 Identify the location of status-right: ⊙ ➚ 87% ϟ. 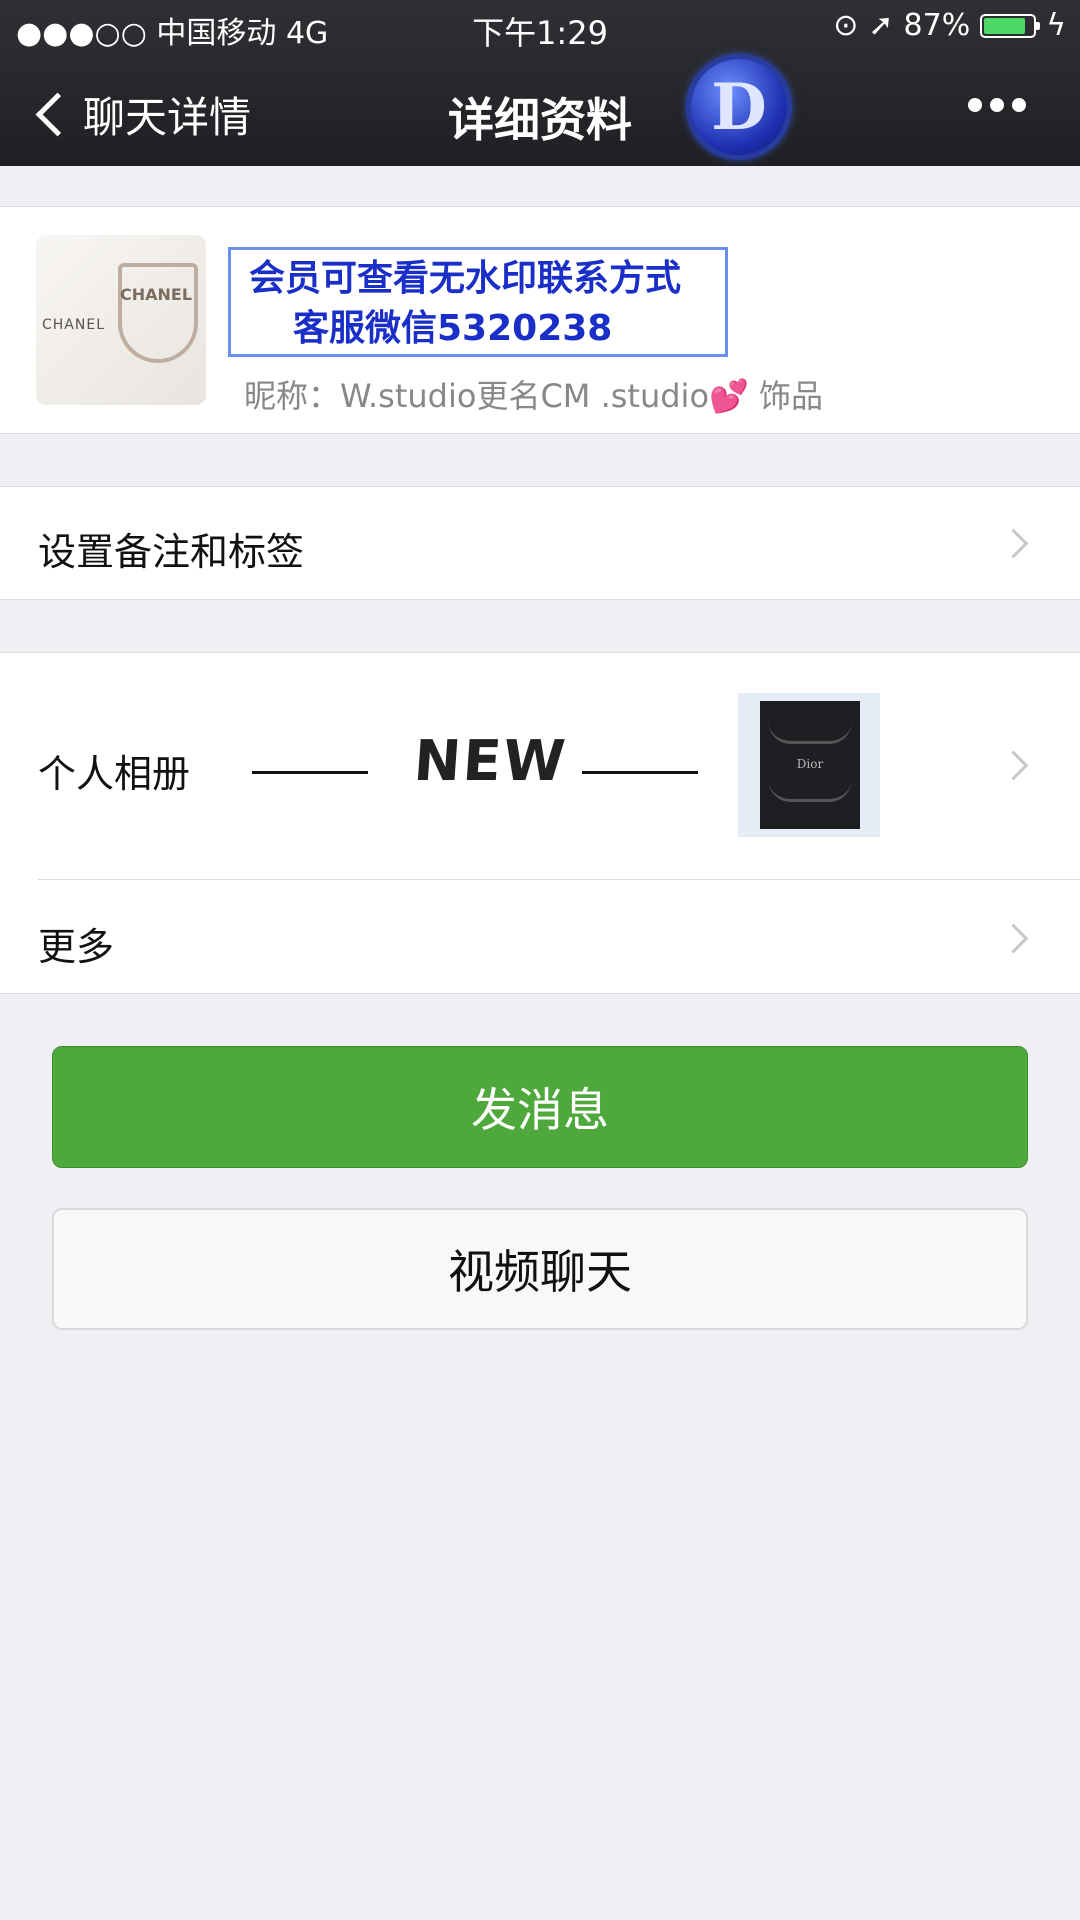
(949, 25).